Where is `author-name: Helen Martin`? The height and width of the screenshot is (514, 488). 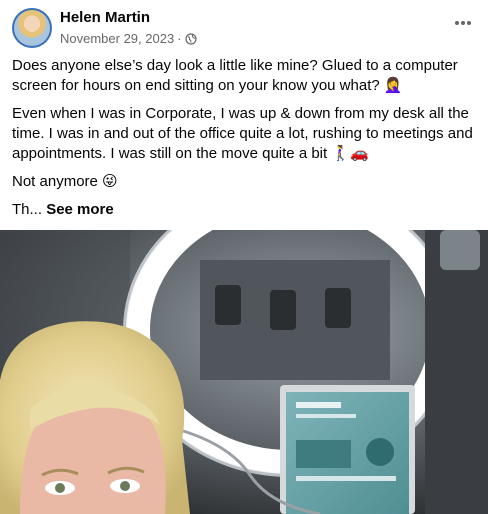
author-name: Helen Martin is located at coordinates (105, 17).